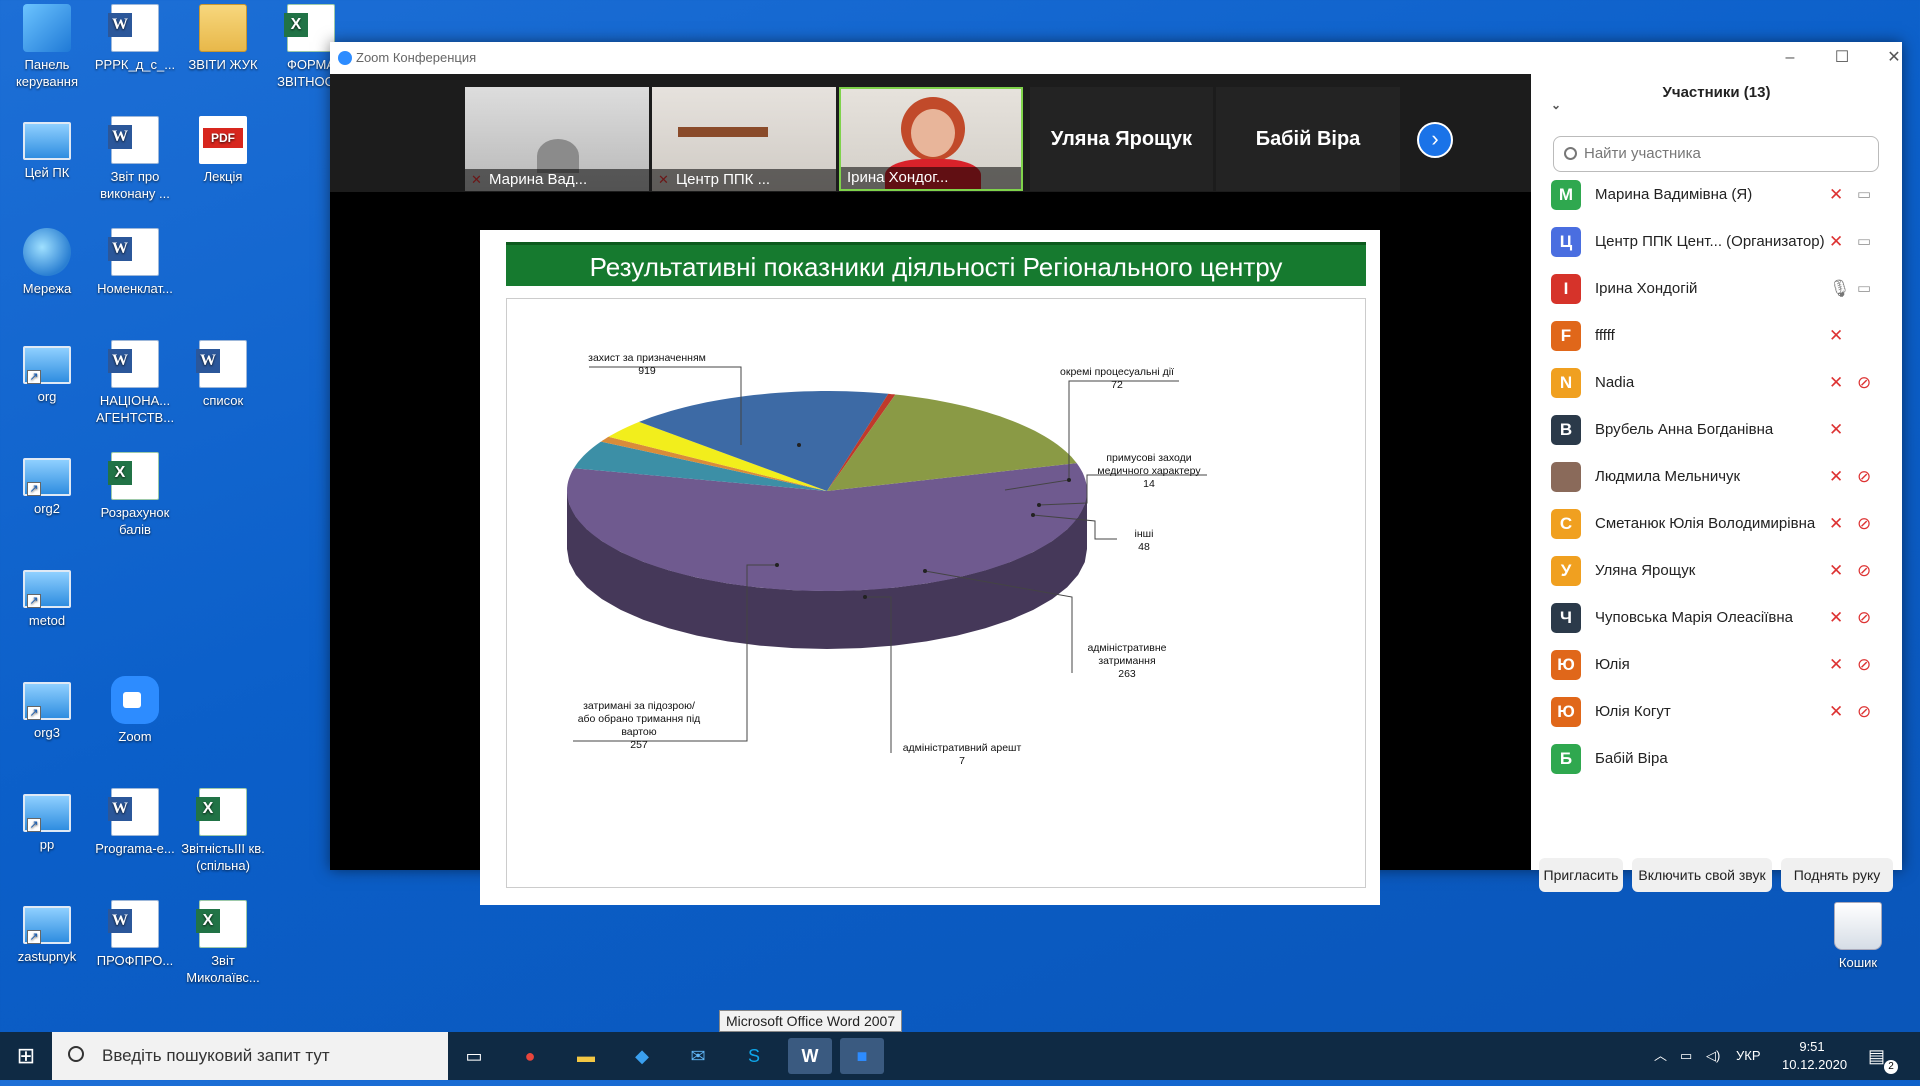 The width and height of the screenshot is (1920, 1086). What do you see at coordinates (223, 374) in the screenshot?
I see `desktop-icon: список` at bounding box center [223, 374].